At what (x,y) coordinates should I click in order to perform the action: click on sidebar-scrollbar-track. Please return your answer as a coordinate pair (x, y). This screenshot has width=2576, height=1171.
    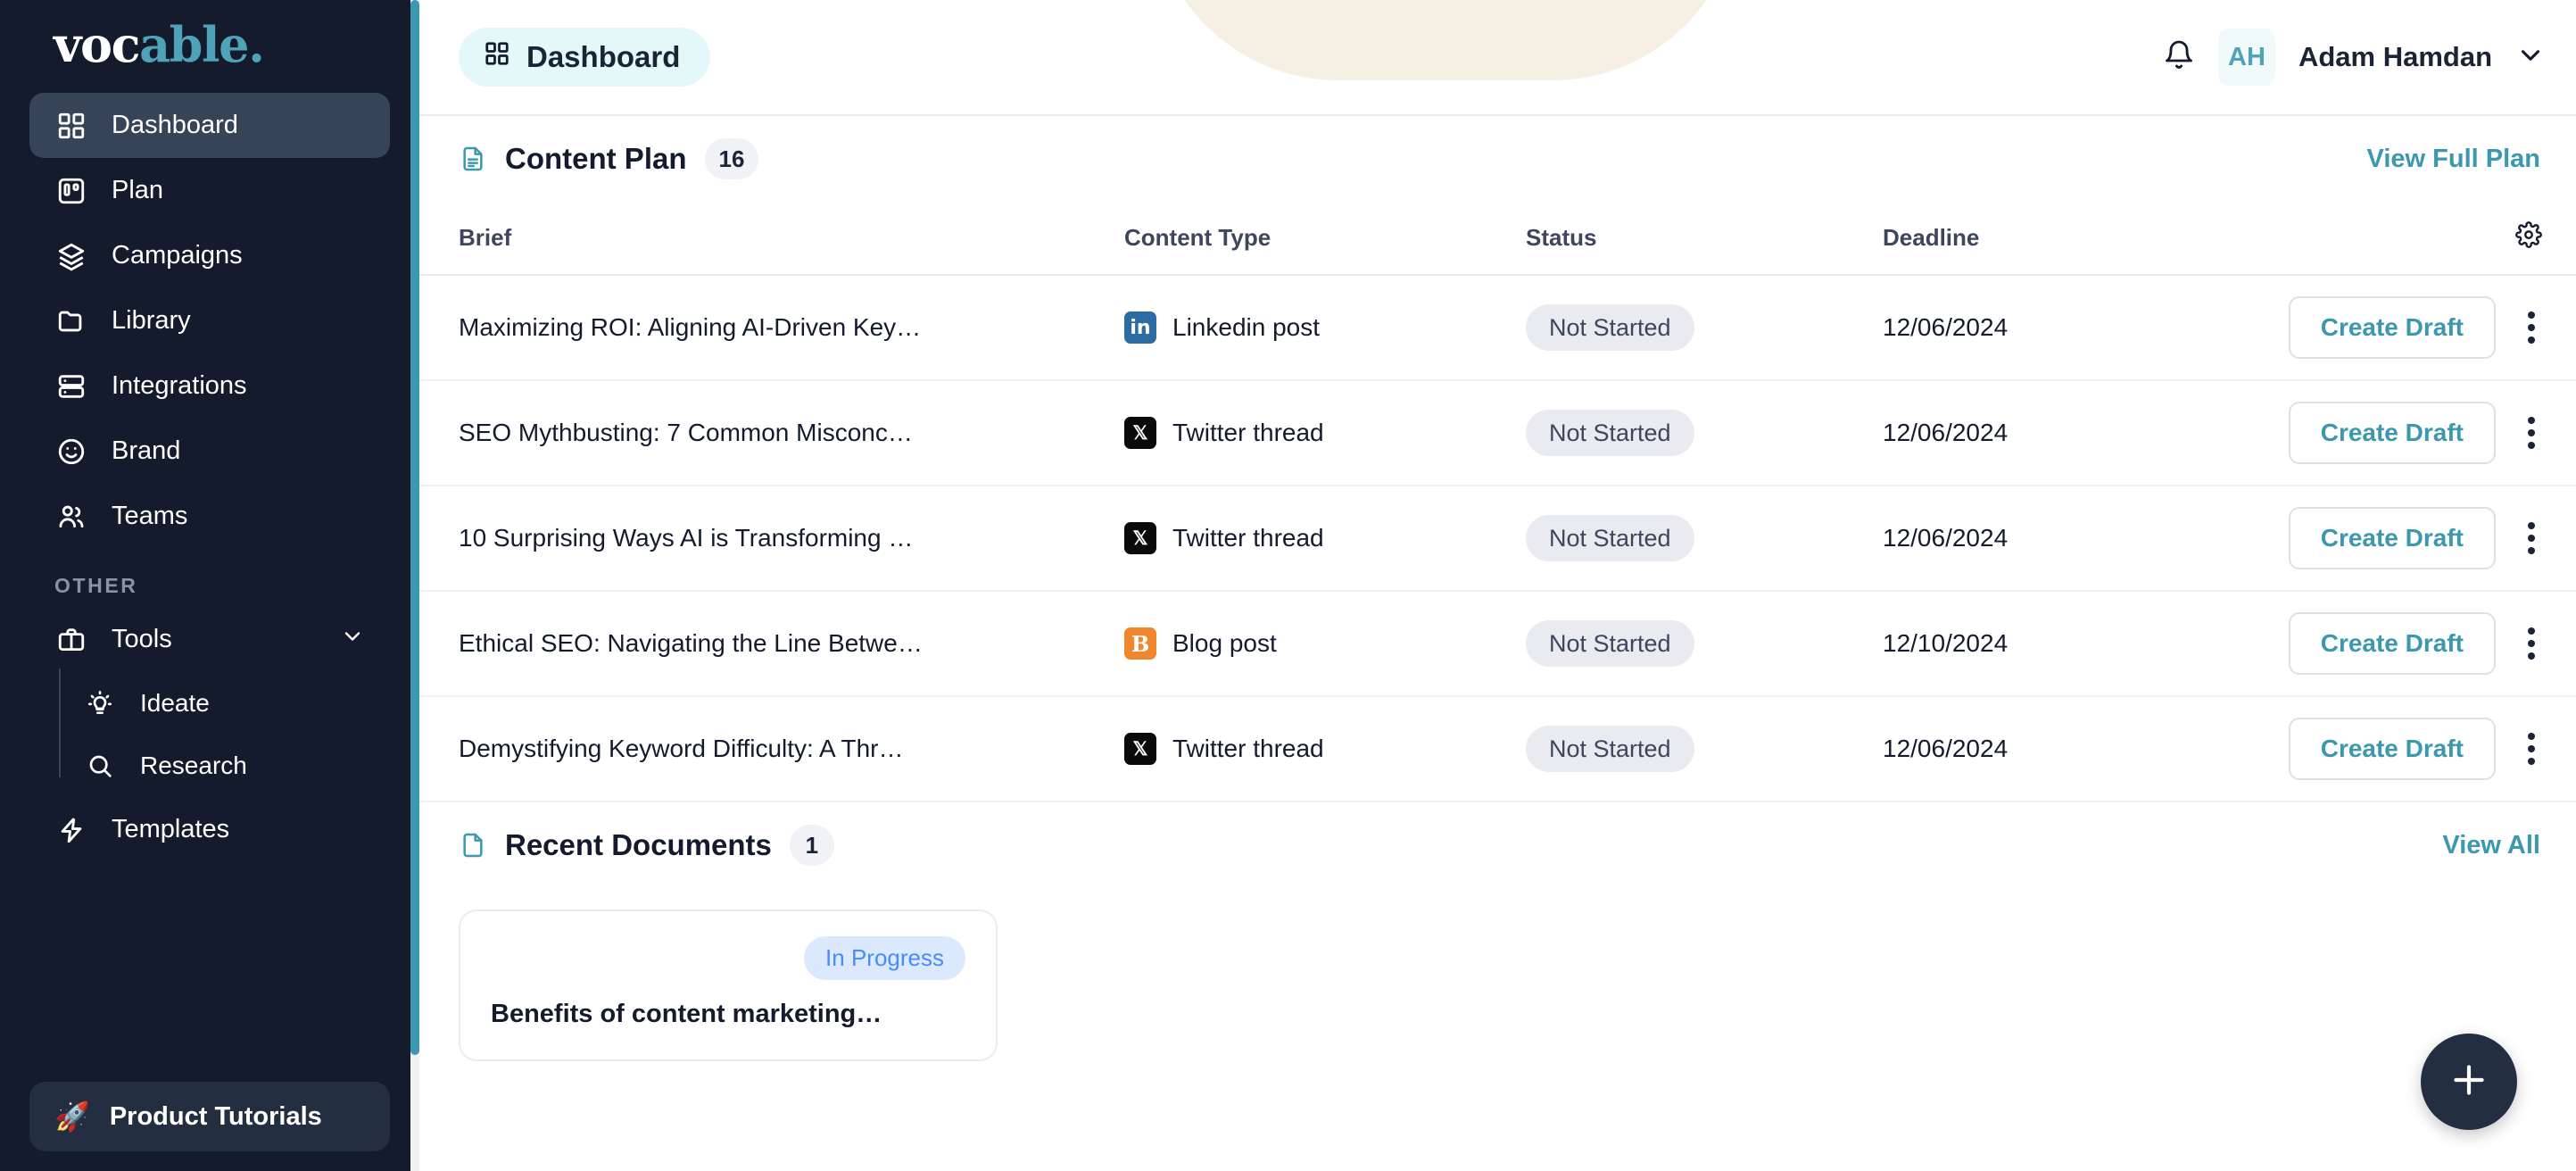
    Looking at the image, I should click on (414, 585).